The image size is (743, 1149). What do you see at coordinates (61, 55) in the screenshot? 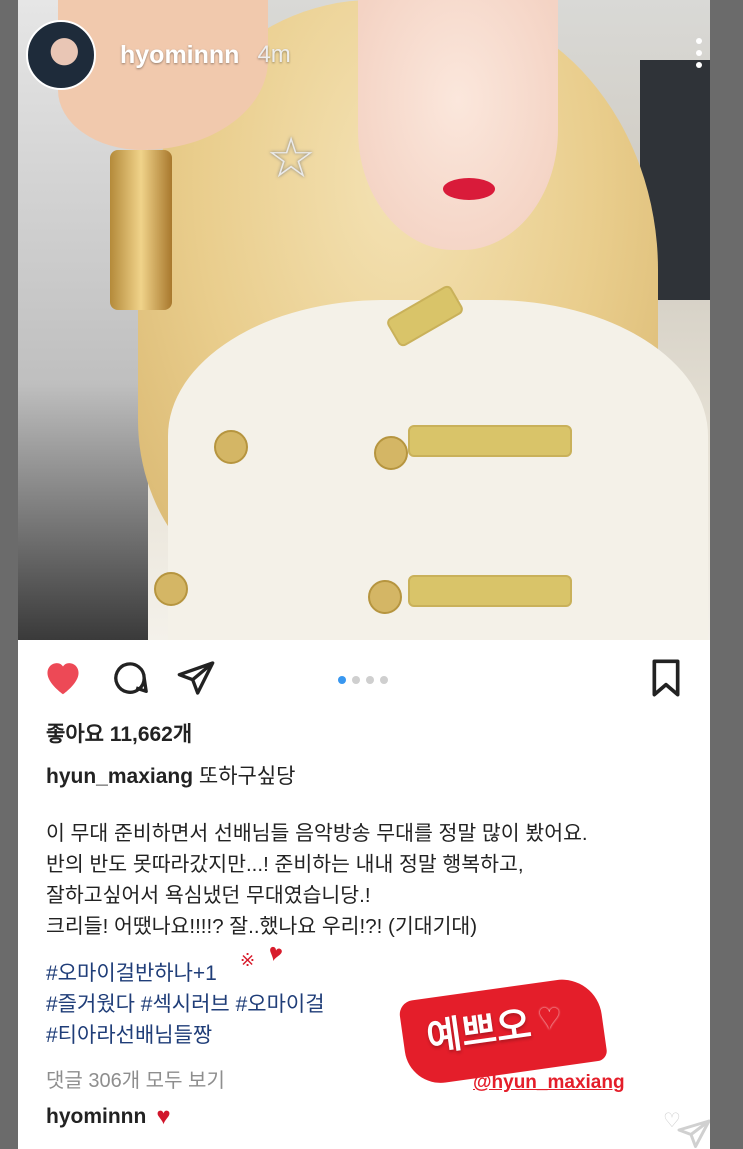
I see `avatar` at bounding box center [61, 55].